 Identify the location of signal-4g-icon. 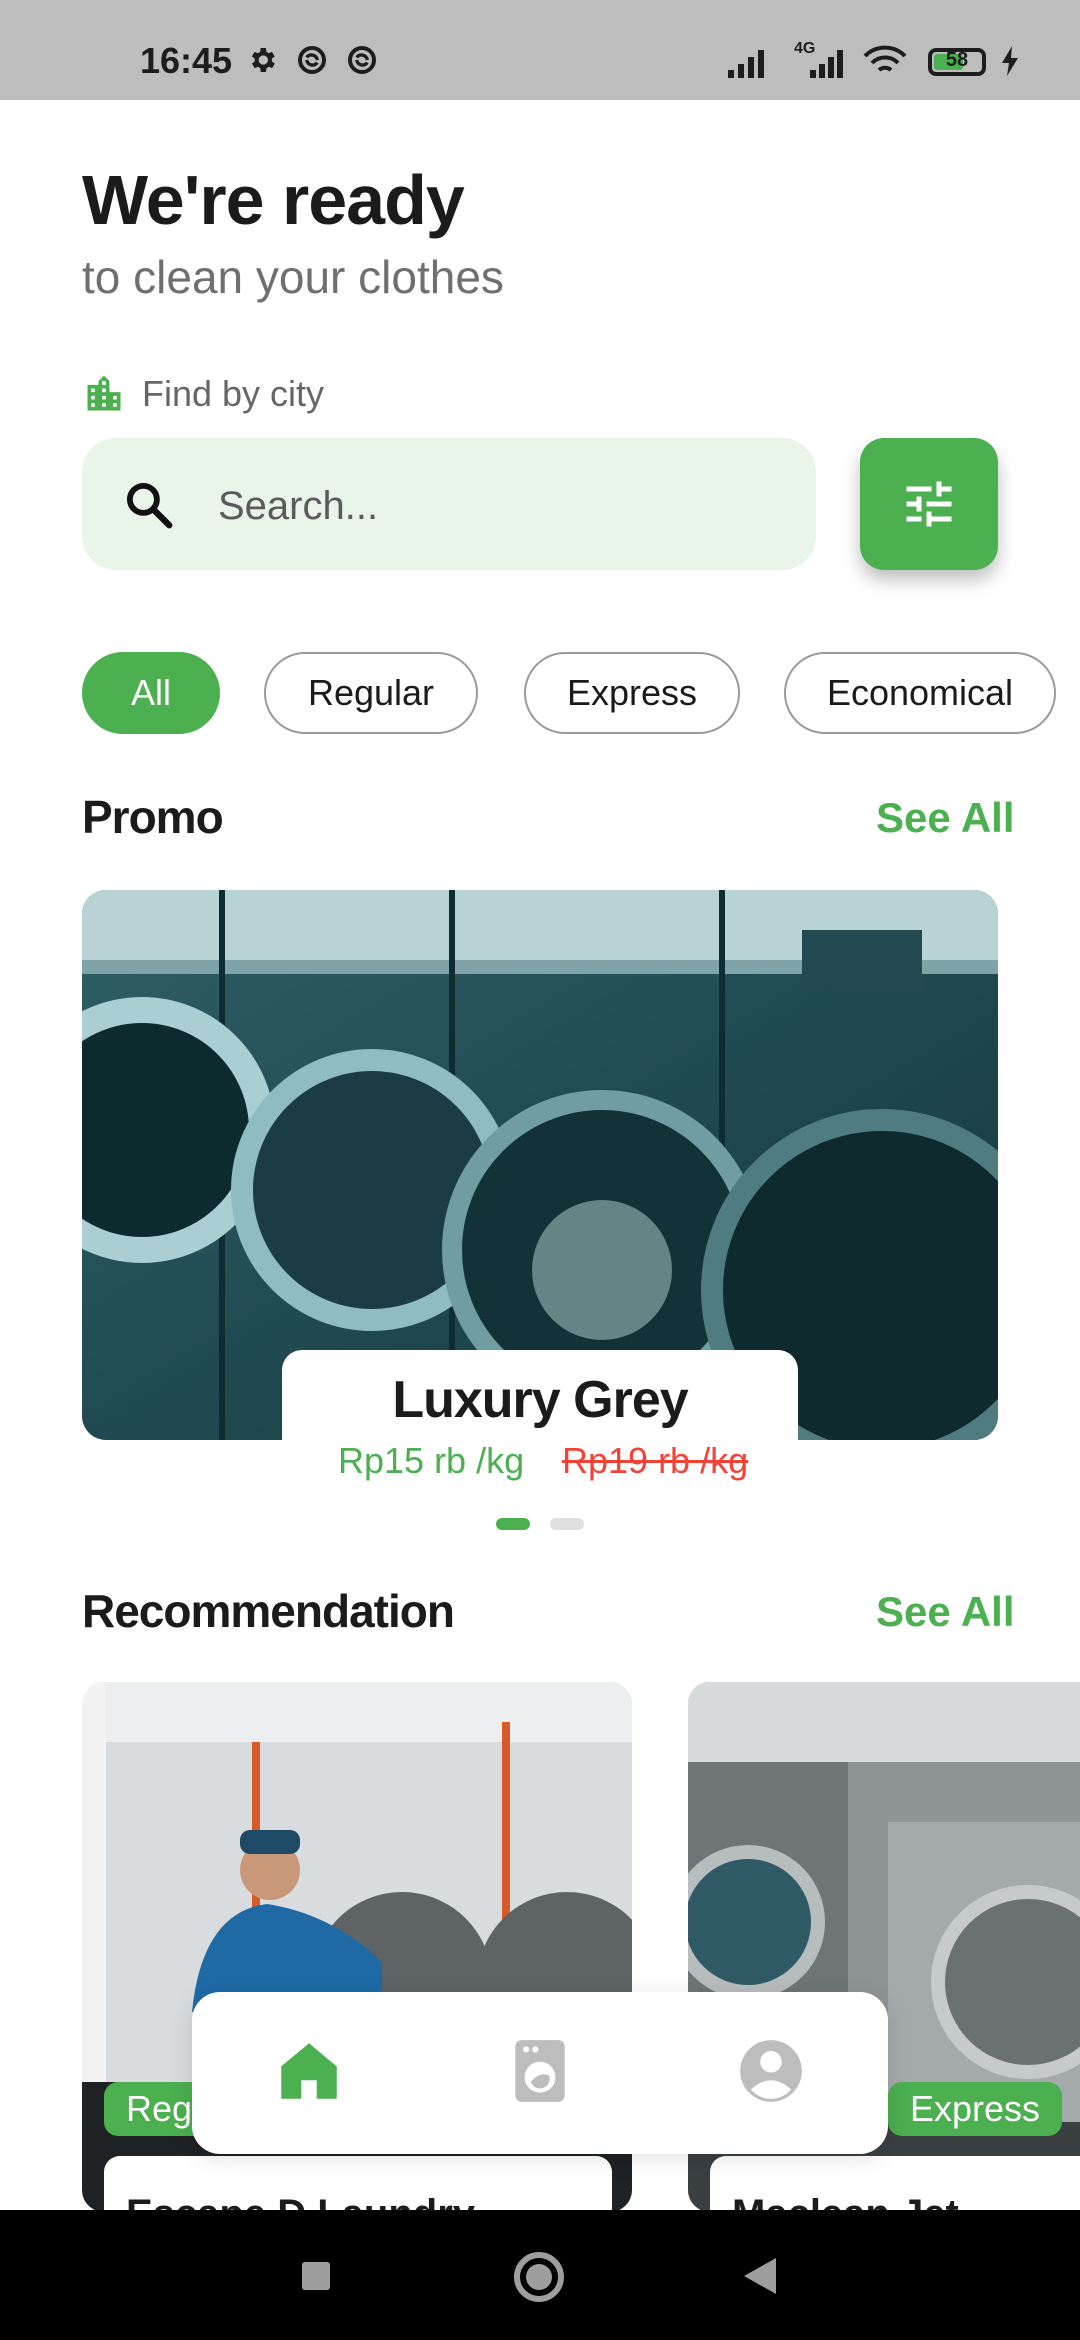
(826, 64).